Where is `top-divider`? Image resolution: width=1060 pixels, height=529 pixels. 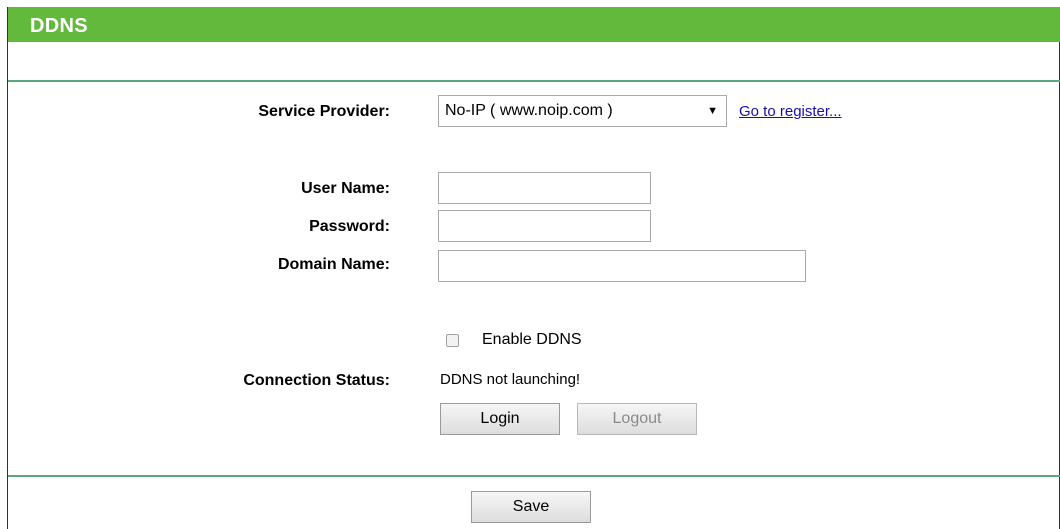
top-divider is located at coordinates (534, 81).